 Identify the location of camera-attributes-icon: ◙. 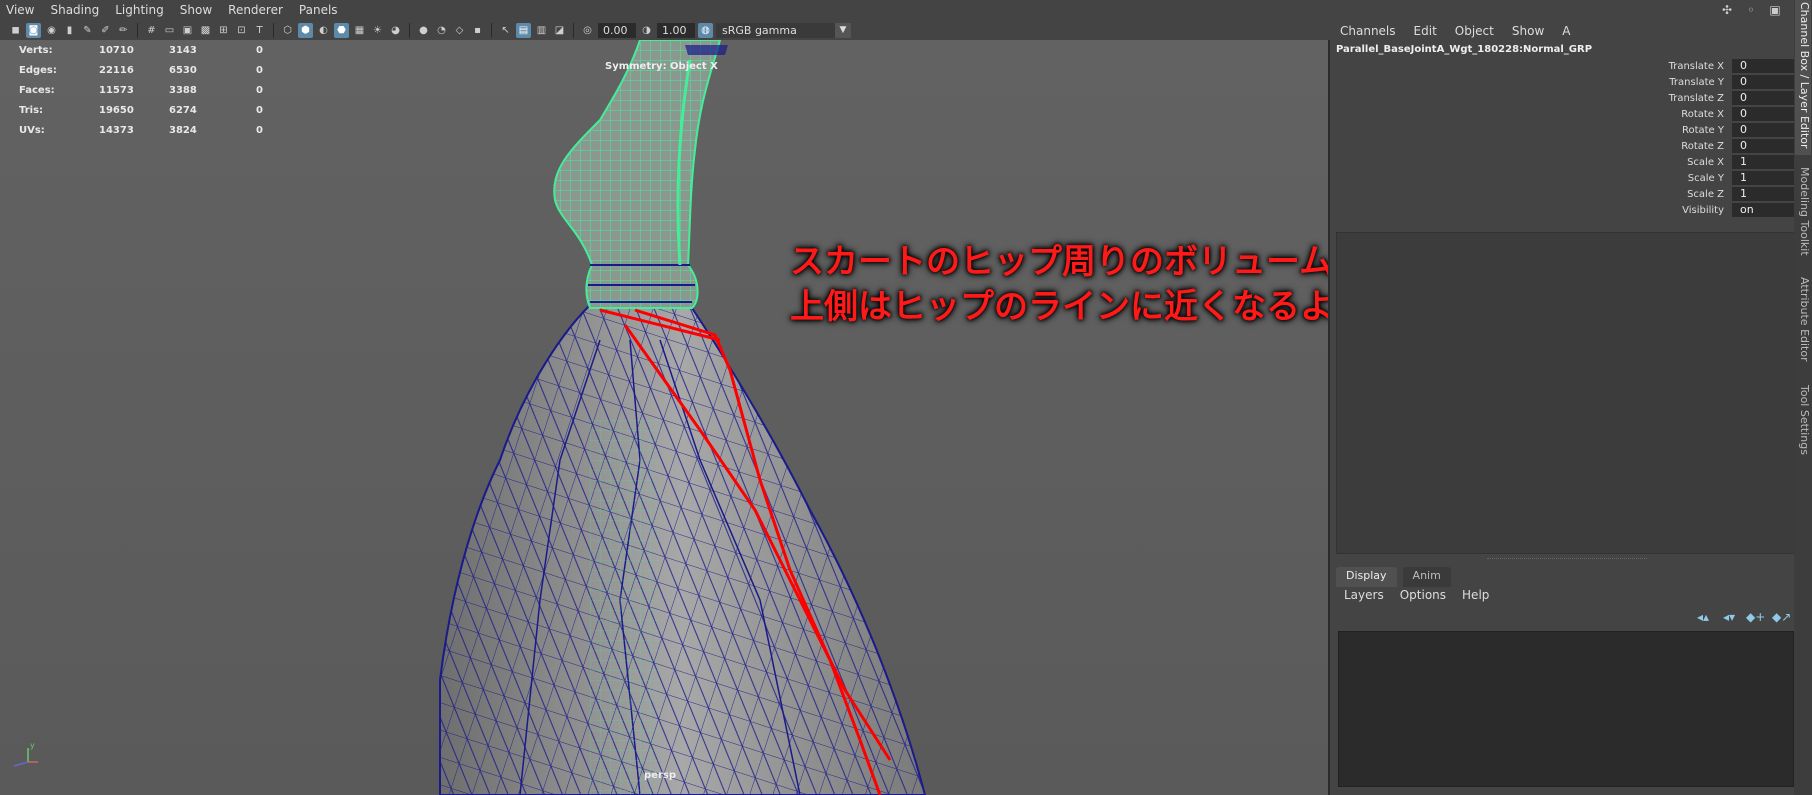
(33, 30).